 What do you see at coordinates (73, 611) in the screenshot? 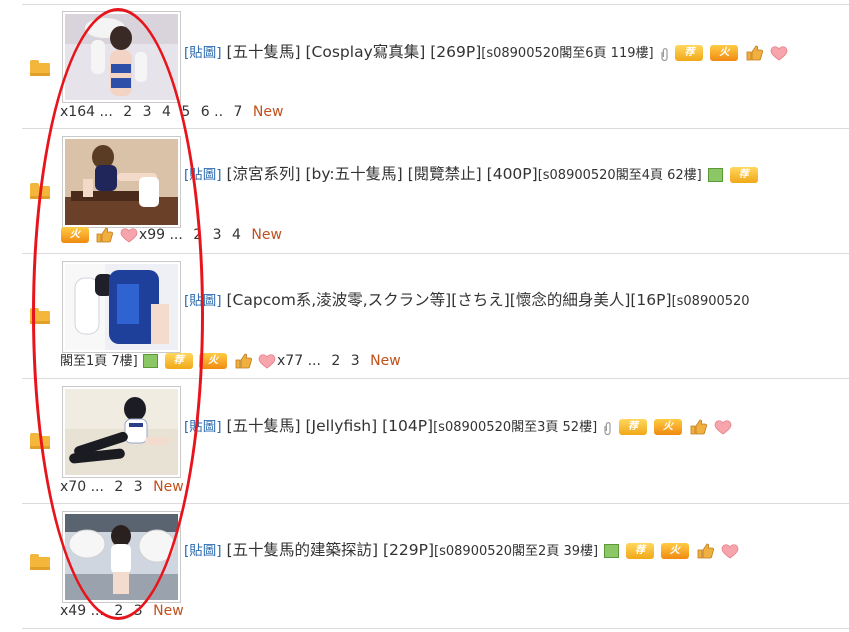
I see `view-count: x49` at bounding box center [73, 611].